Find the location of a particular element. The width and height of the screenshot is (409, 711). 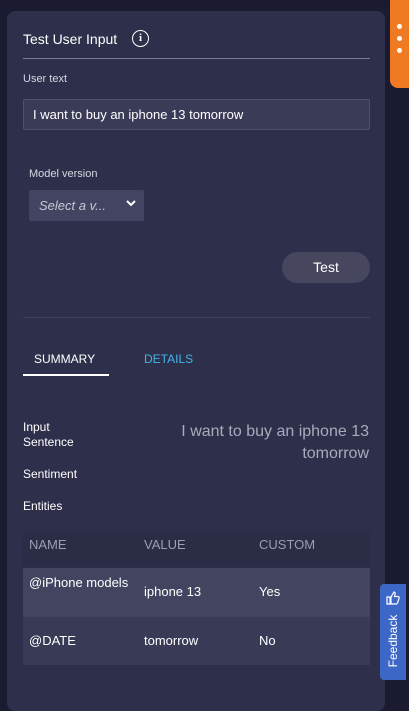

table-row: @DATE tomorrow No is located at coordinates (196, 641).